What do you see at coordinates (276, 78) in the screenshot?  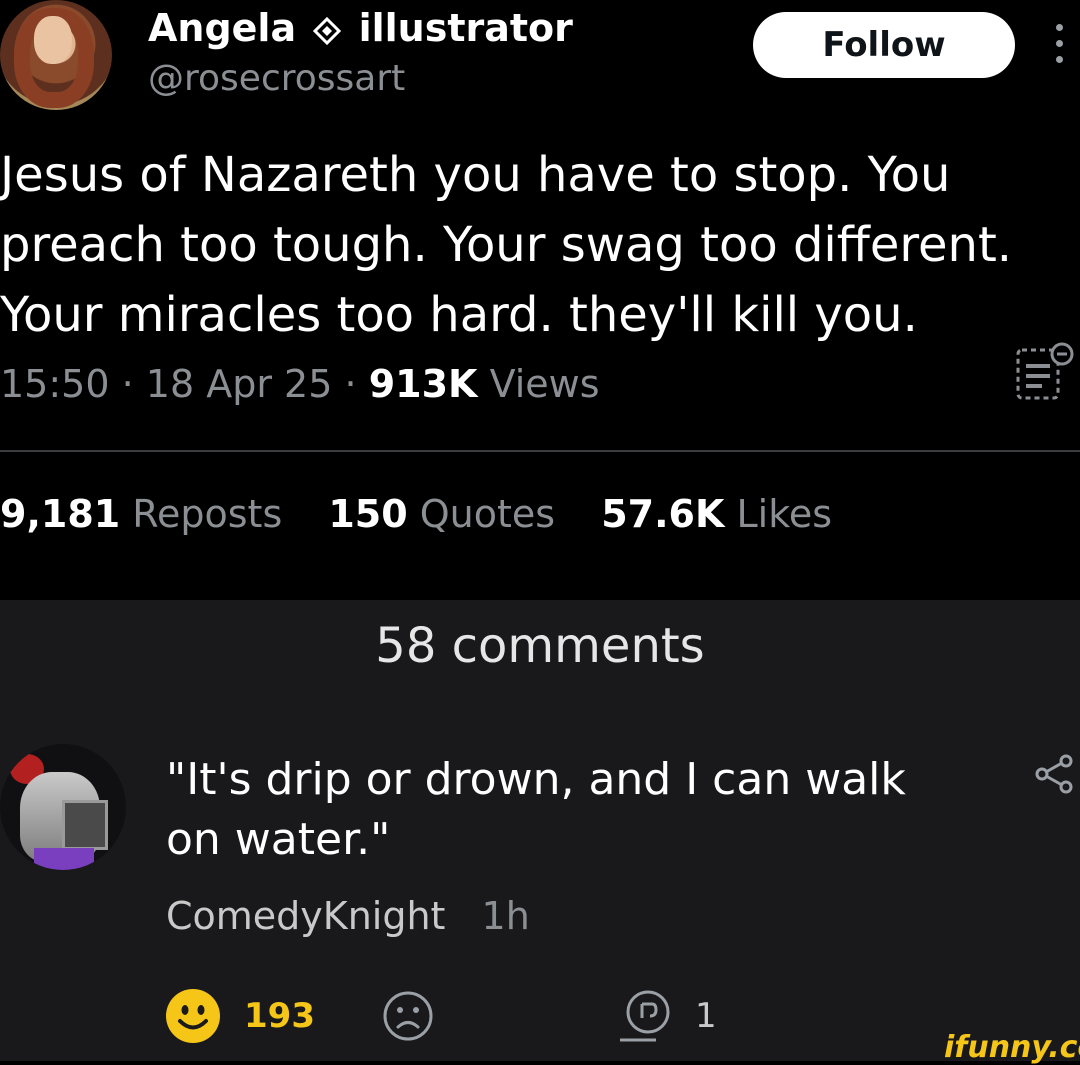 I see `author-handle: @rosecrossart` at bounding box center [276, 78].